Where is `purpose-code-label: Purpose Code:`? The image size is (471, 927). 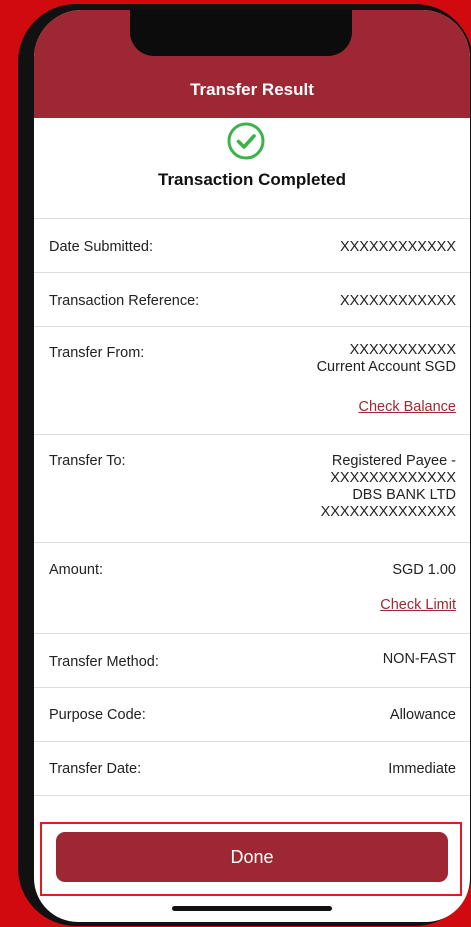 purpose-code-label: Purpose Code: is located at coordinates (97, 715).